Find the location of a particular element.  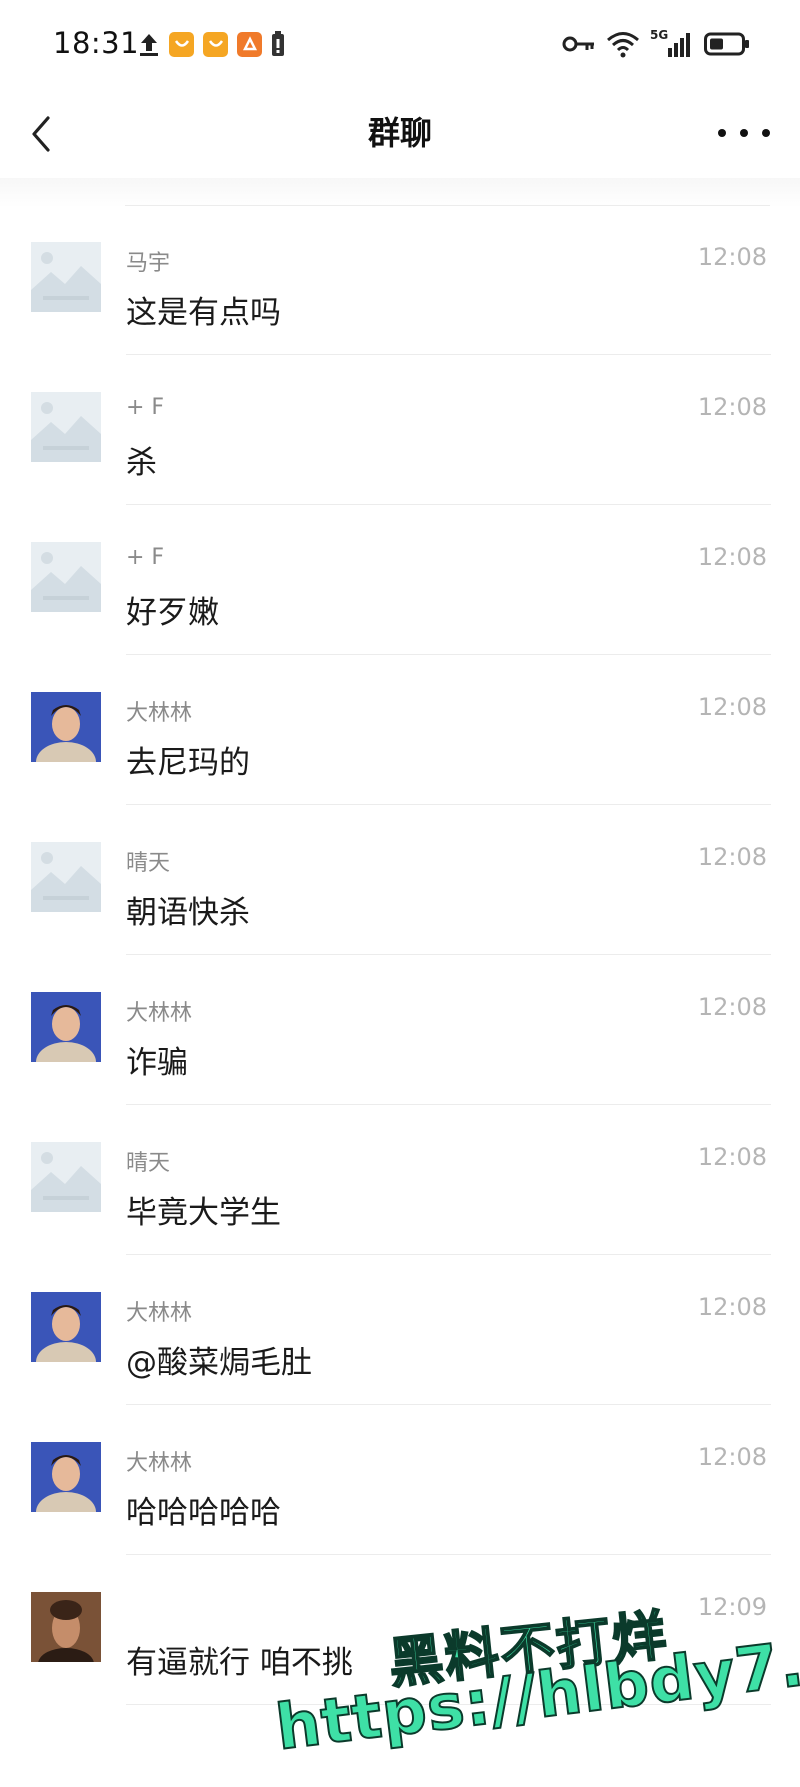

message-item: 大林林诈骗 12:08 is located at coordinates (400, 1030).